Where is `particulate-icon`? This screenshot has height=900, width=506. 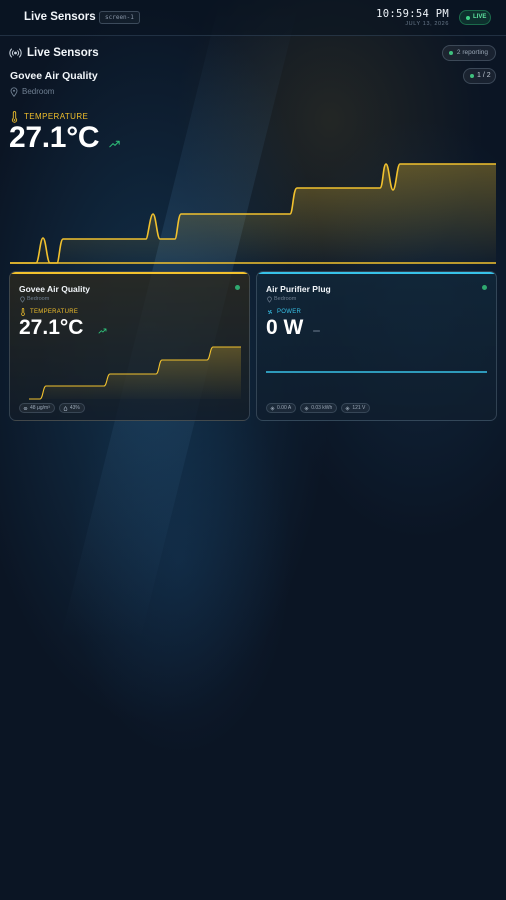
particulate-icon is located at coordinates (25, 408).